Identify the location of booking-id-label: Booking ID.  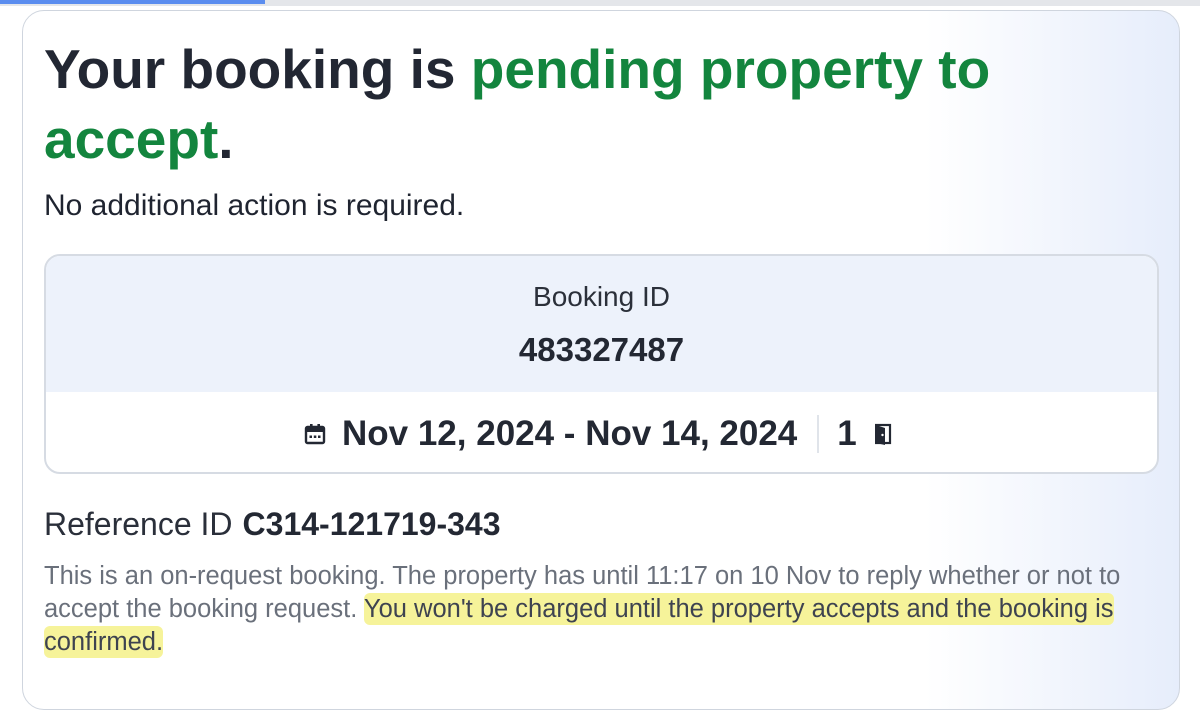
(601, 296).